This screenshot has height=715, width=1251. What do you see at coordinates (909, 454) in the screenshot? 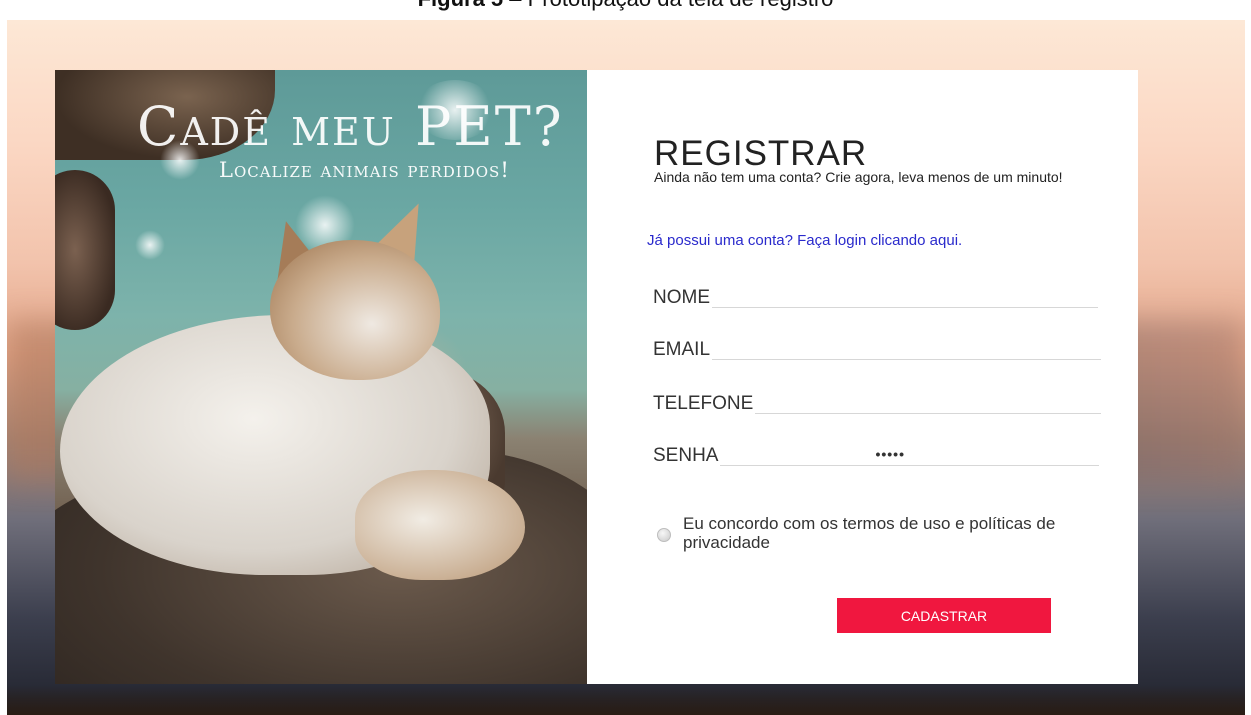
I see `password-input` at bounding box center [909, 454].